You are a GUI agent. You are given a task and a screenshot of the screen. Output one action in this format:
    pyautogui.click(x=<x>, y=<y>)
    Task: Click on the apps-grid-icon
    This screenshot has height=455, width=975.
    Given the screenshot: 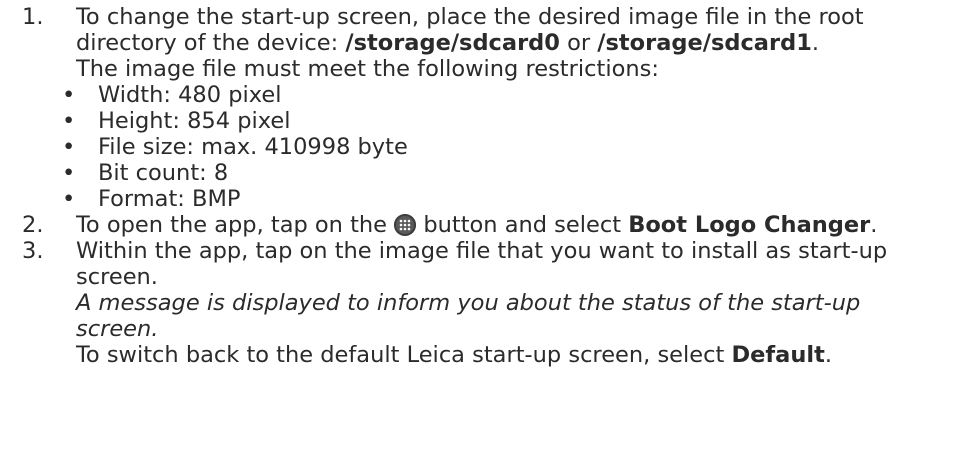 What is the action you would take?
    pyautogui.click(x=405, y=225)
    